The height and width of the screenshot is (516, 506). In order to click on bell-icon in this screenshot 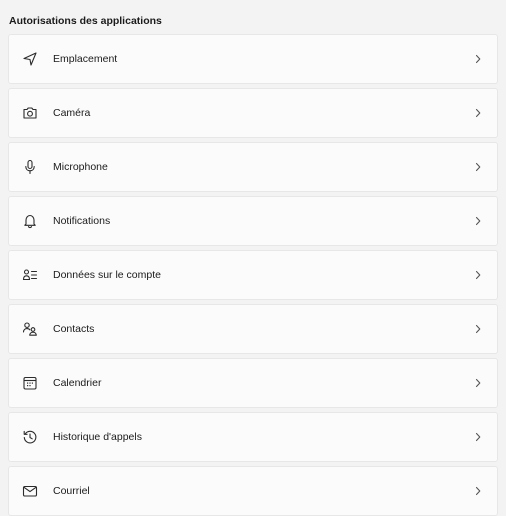, I will do `click(30, 221)`.